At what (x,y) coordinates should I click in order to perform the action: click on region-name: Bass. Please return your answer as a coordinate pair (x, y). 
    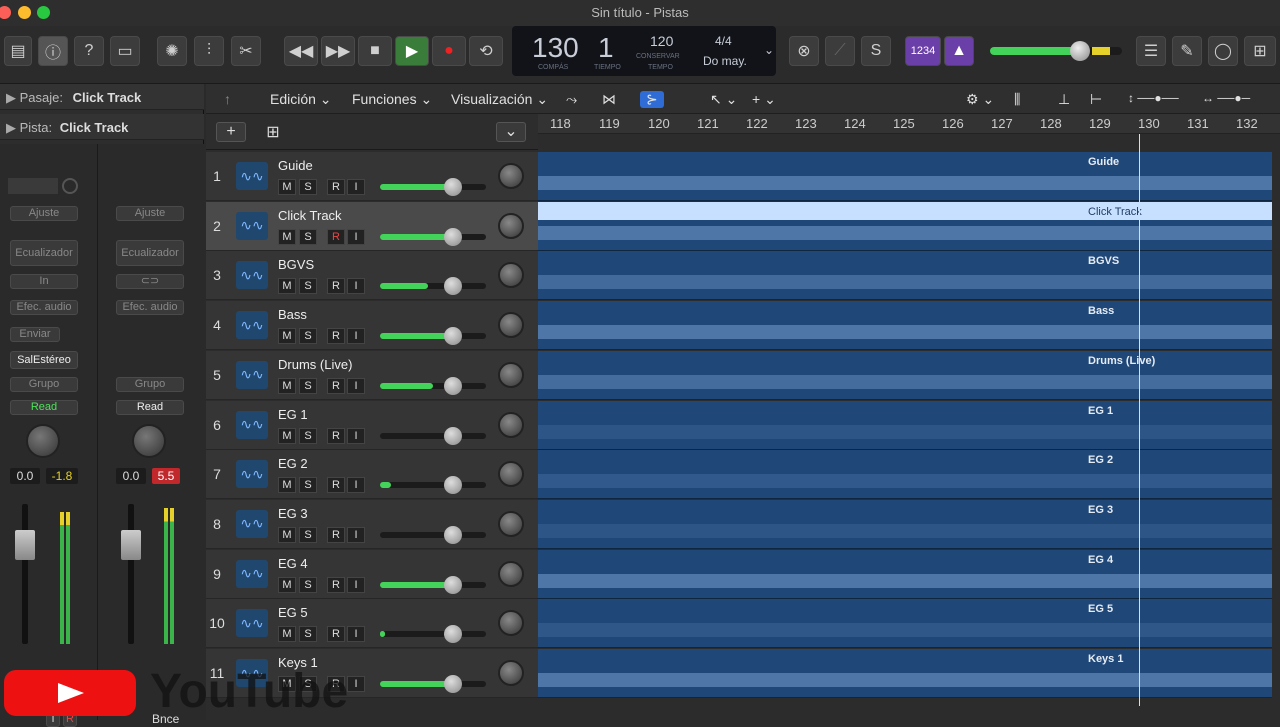
    Looking at the image, I should click on (1101, 311).